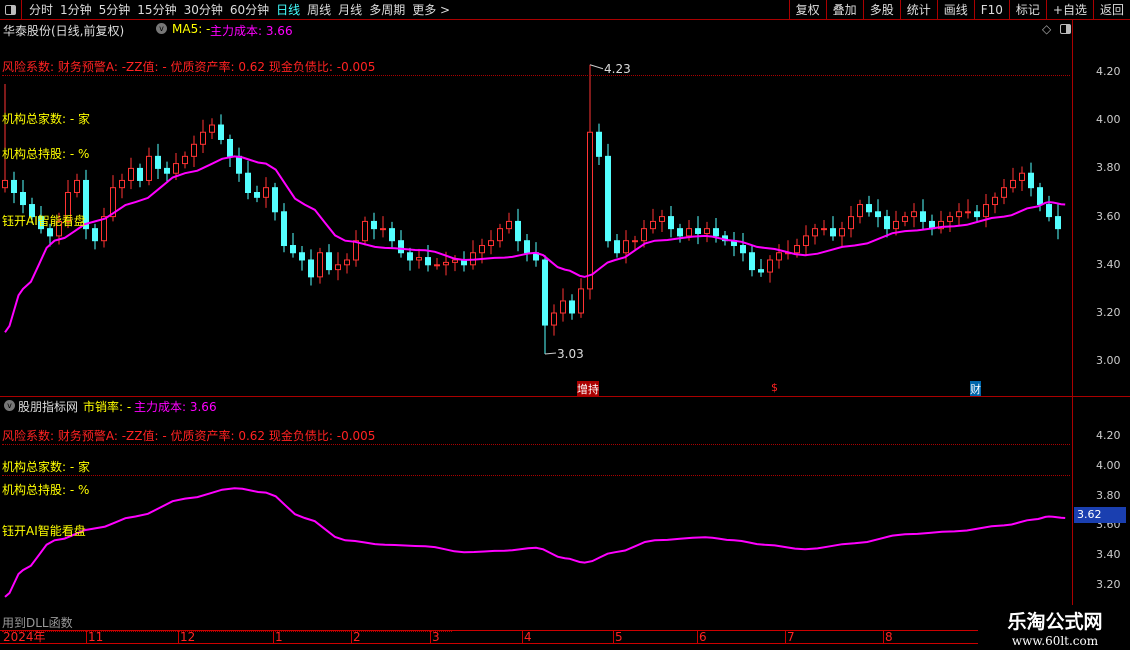 This screenshot has height=650, width=1130. I want to click on watermark-name: 乐淘公式网, so click(1055, 622).